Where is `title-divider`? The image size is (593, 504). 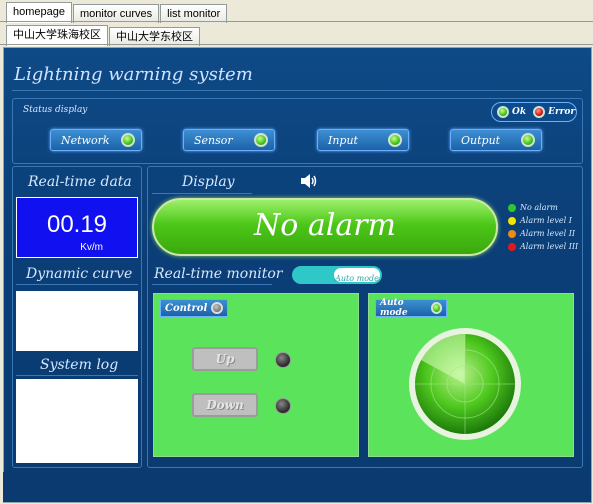 title-divider is located at coordinates (297, 90).